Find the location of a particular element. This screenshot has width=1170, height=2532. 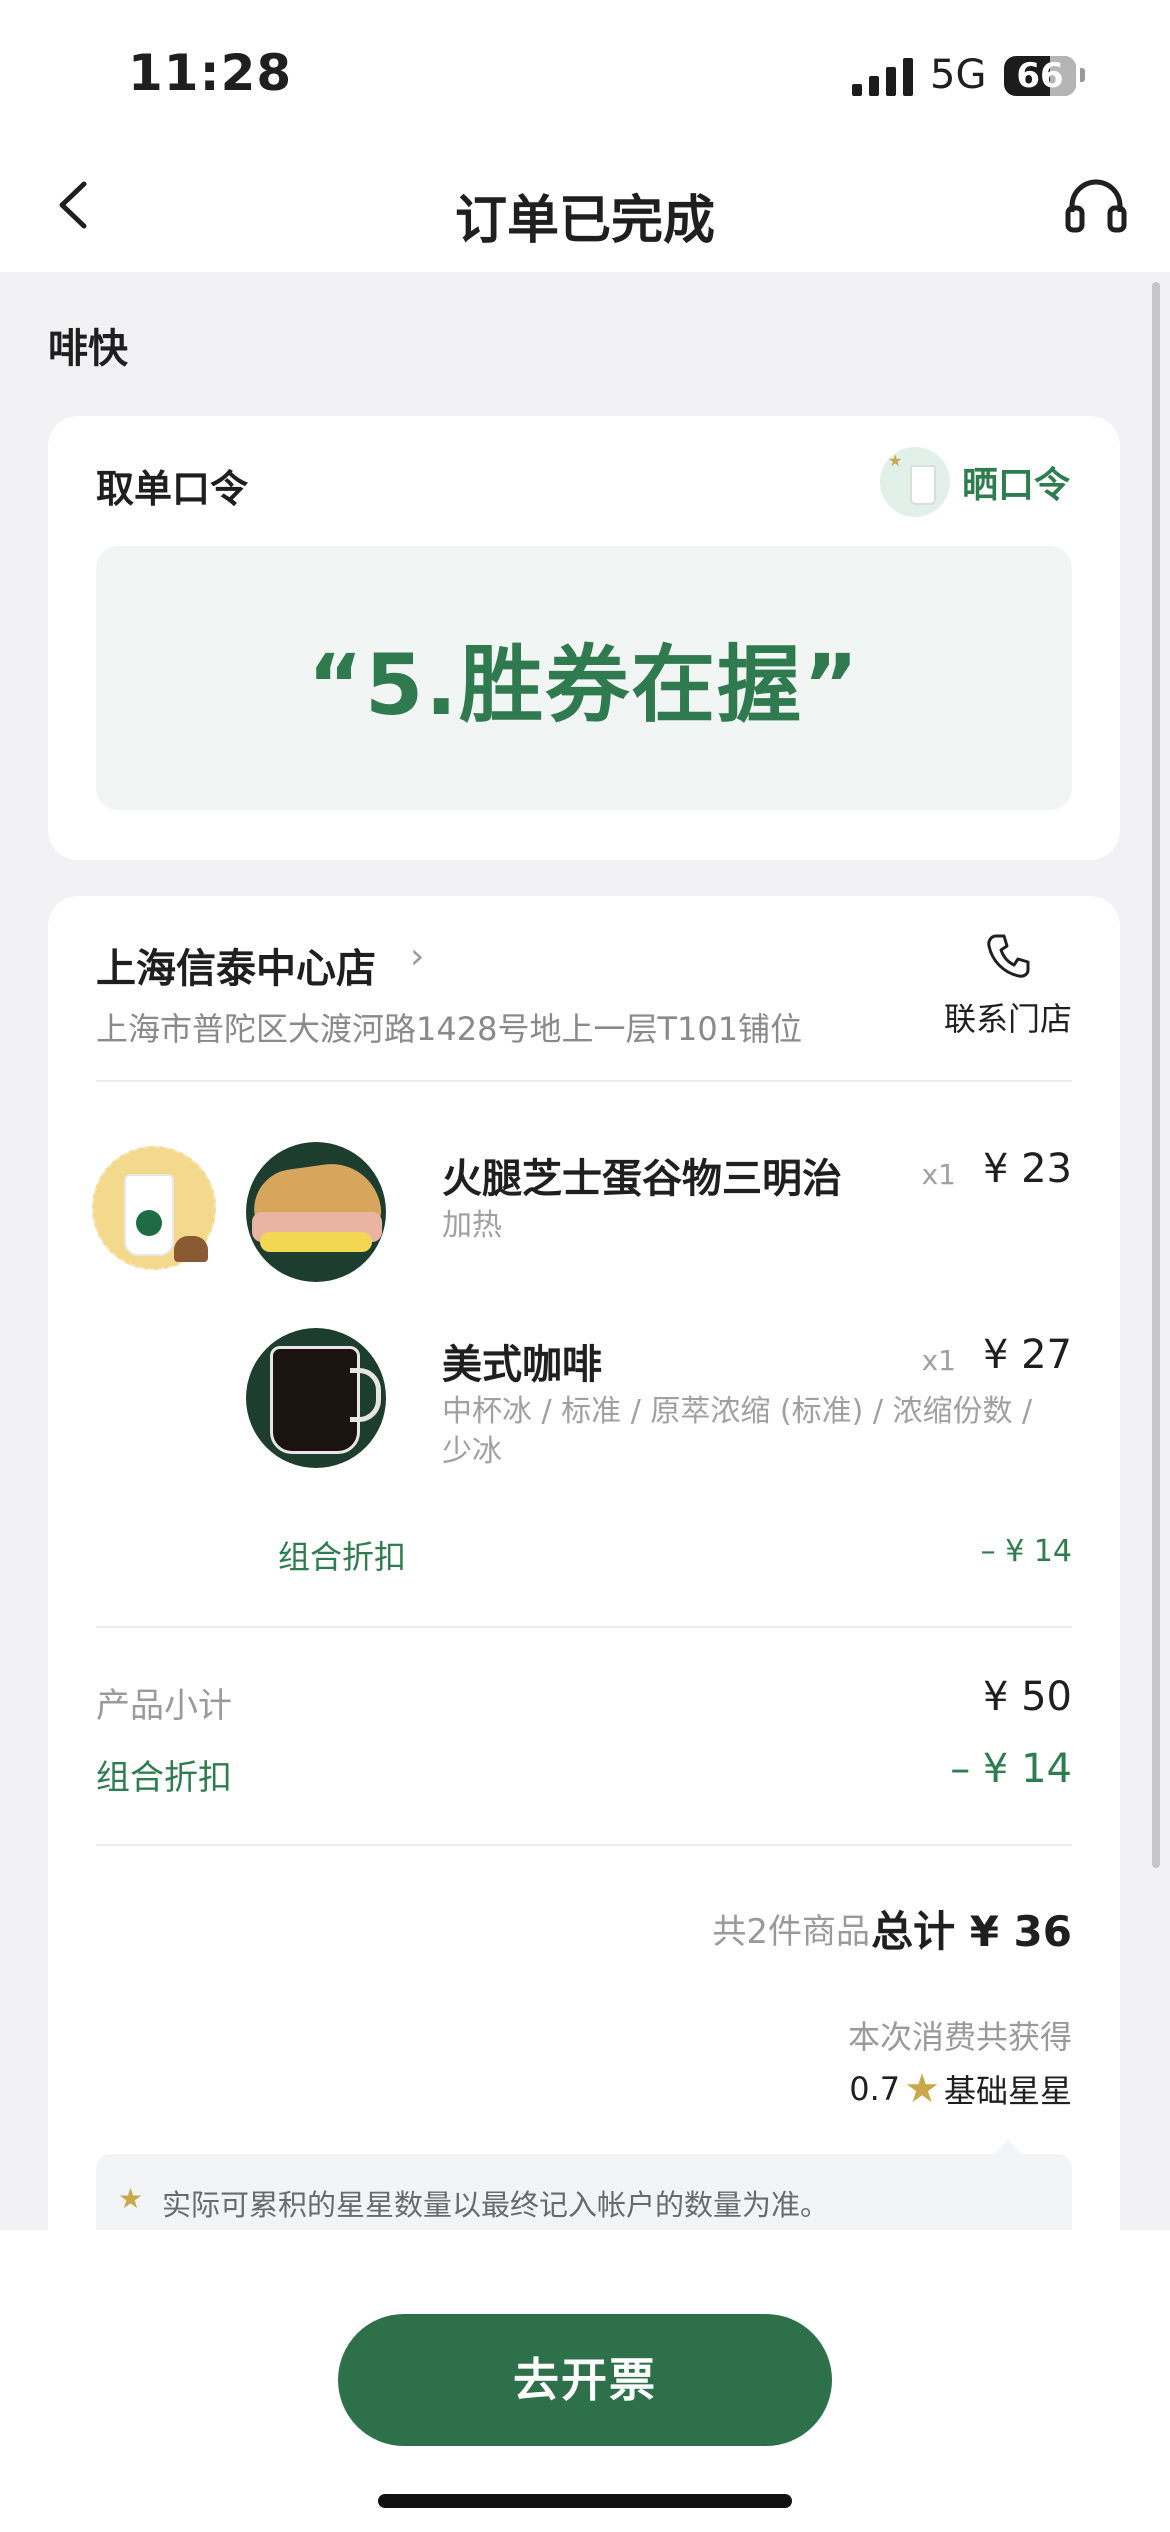

pickup-code: “5.胜券在握” is located at coordinates (584, 684).